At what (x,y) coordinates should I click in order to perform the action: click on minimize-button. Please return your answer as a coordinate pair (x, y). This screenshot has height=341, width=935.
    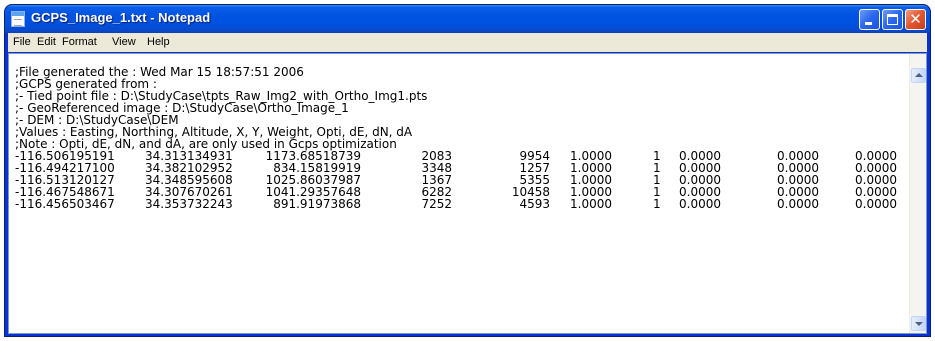
    Looking at the image, I should click on (869, 19).